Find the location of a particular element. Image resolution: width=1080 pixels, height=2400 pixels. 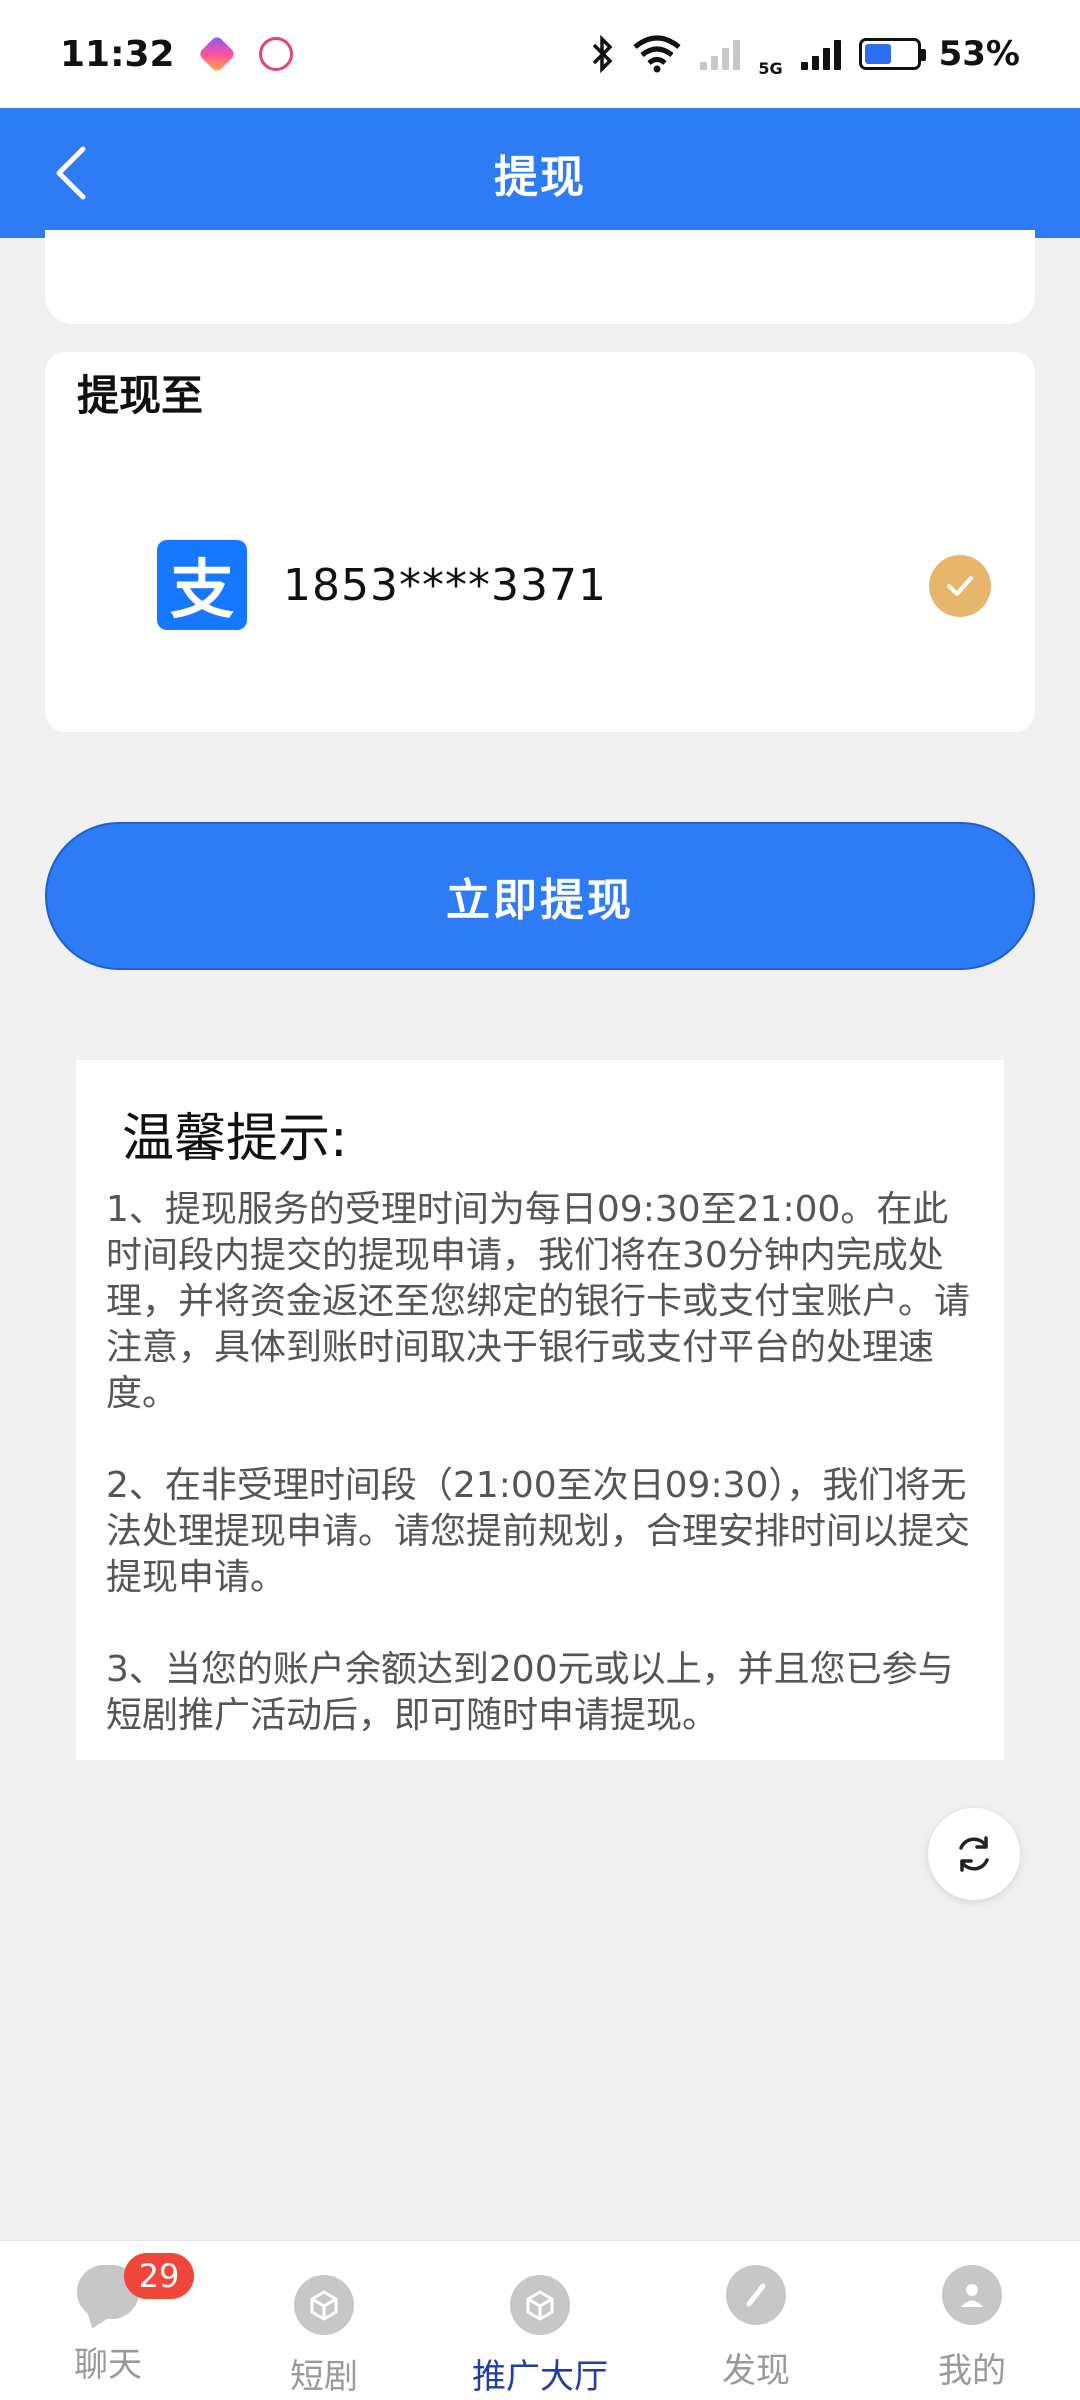

battery-fill is located at coordinates (878, 54).